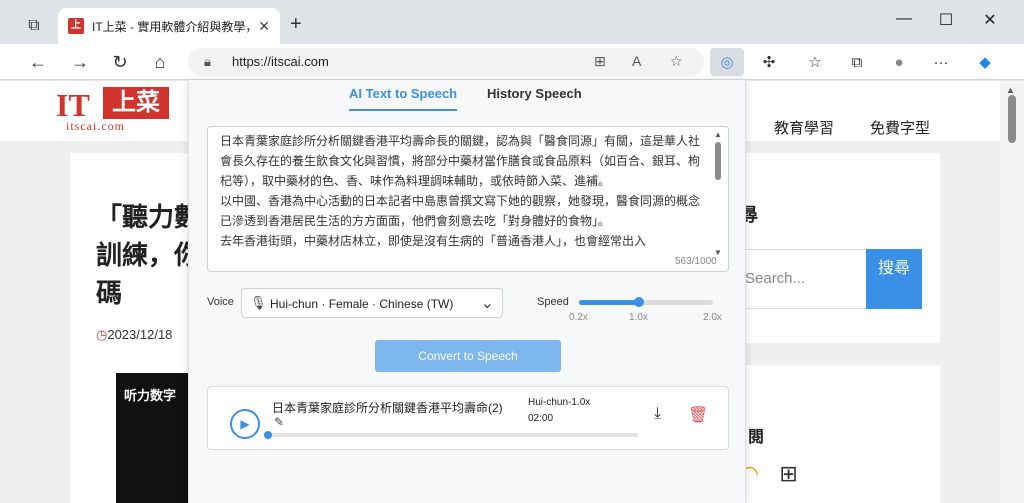  Describe the element at coordinates (553, 302) in the screenshot. I see `speed-label: Speed` at that location.